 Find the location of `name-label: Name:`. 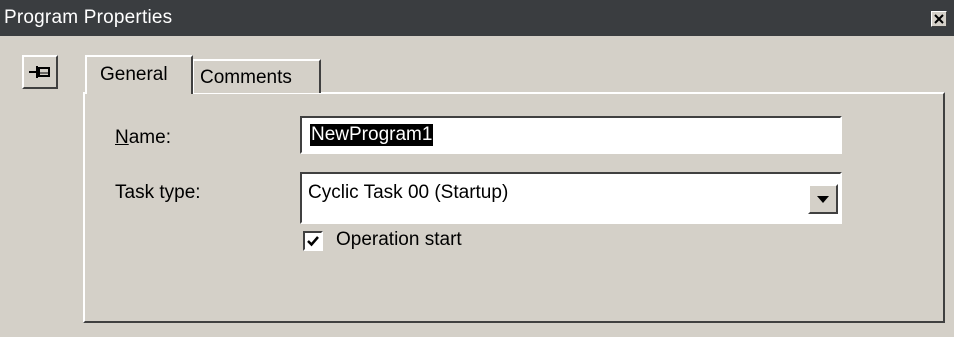

name-label: Name: is located at coordinates (143, 138).